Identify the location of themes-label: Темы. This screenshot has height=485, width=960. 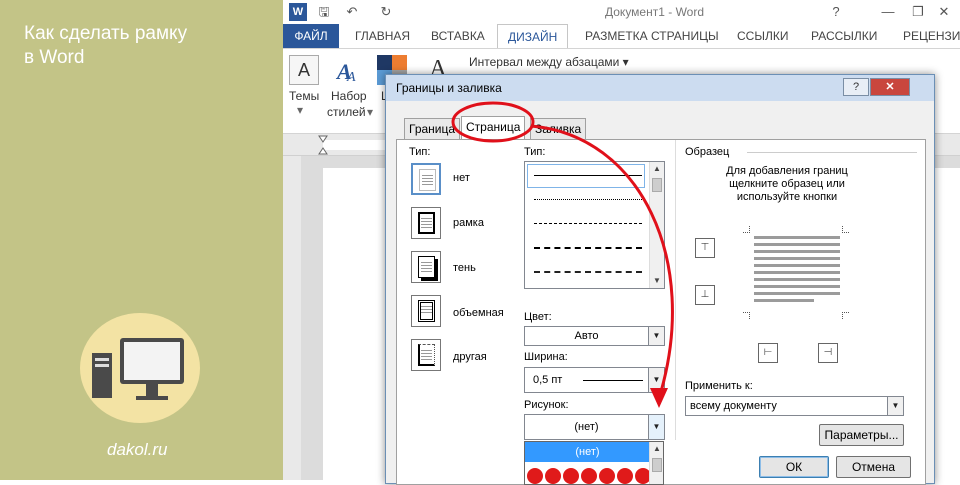
(304, 96).